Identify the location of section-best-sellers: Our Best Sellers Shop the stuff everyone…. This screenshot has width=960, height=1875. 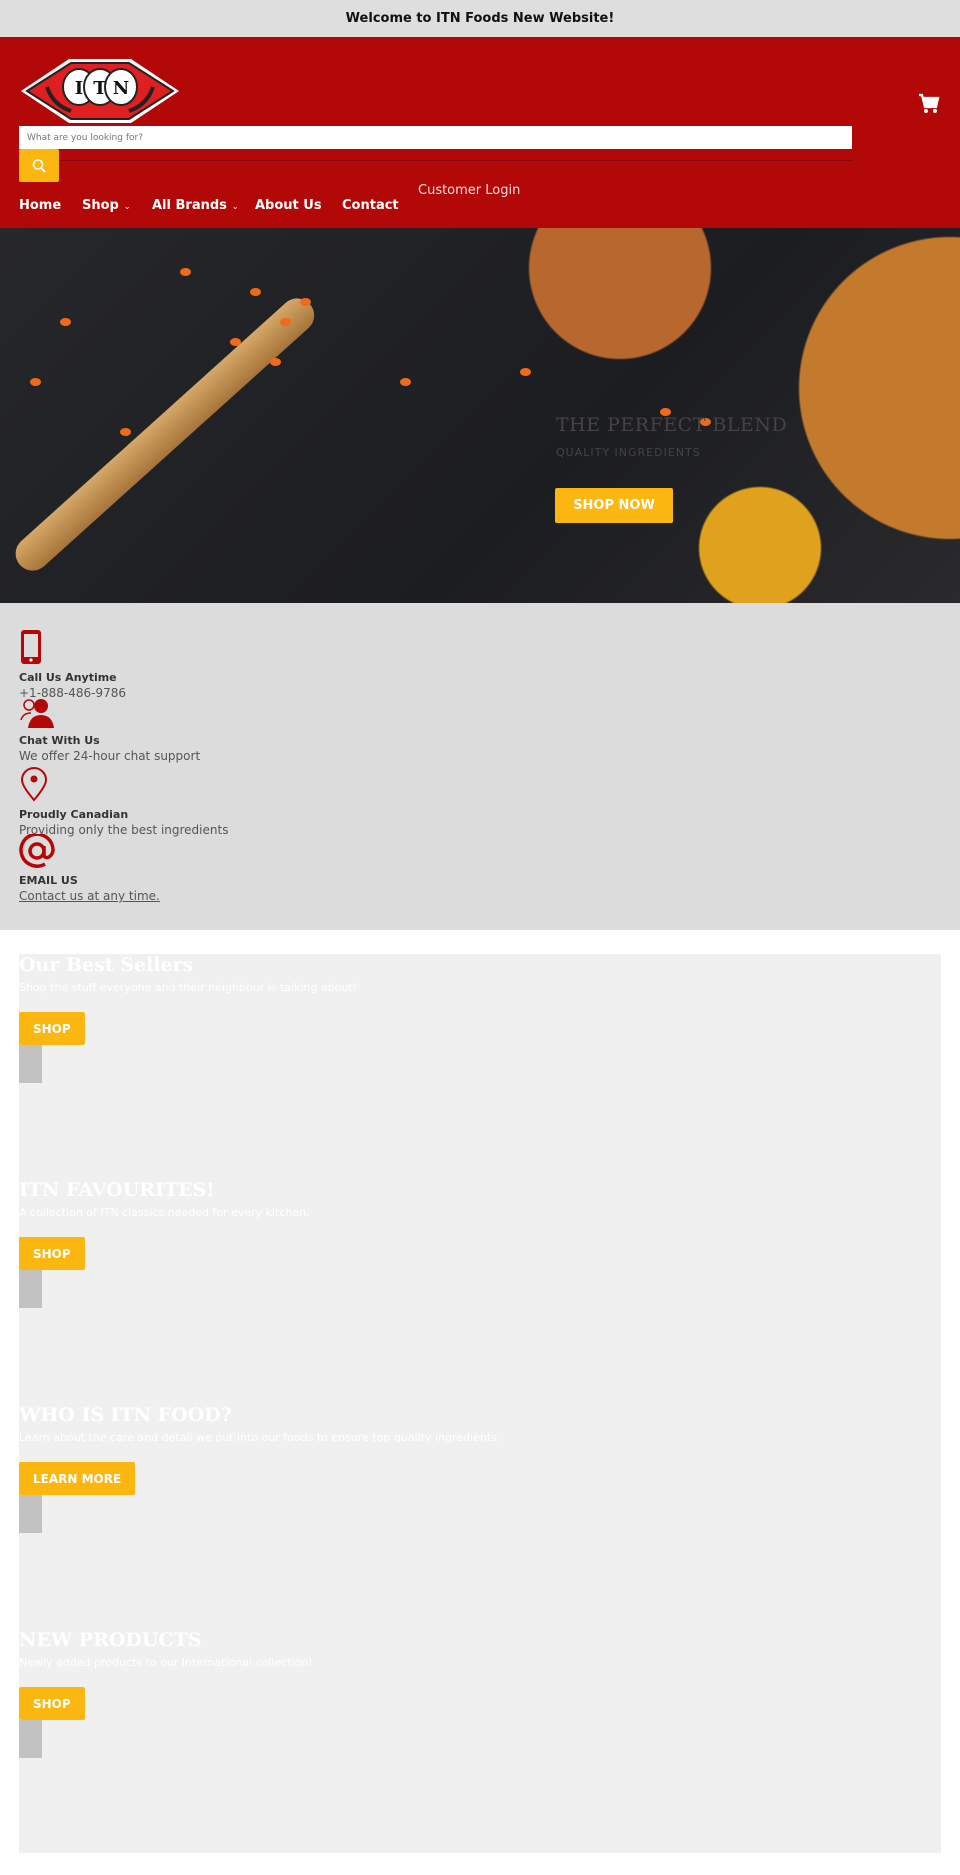
(188, 1018).